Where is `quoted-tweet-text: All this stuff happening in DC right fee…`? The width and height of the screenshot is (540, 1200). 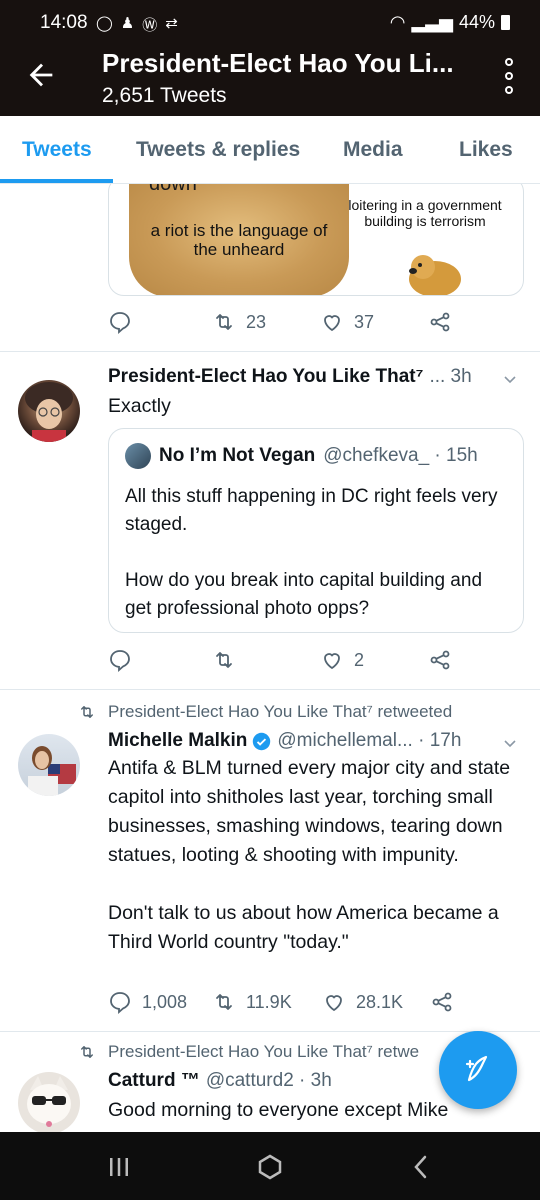
quoted-tweet-text: All this stuff happening in DC right fee… is located at coordinates (315, 553).